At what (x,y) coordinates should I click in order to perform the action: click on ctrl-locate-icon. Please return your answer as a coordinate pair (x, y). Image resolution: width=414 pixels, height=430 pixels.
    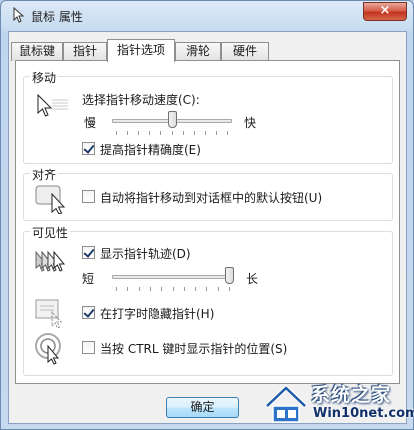
    Looking at the image, I should click on (48, 349).